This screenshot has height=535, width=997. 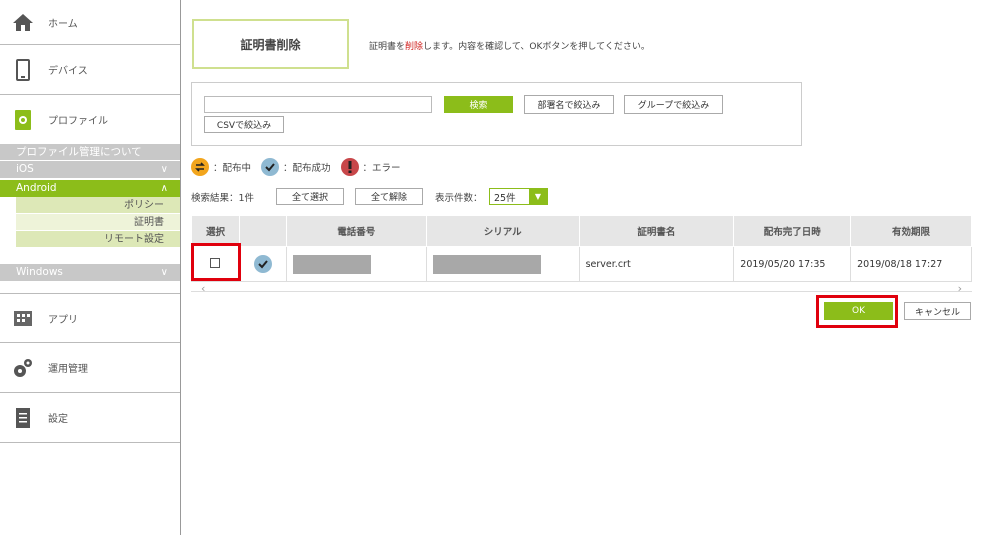 I want to click on page-title: 証明書削除, so click(x=270, y=44).